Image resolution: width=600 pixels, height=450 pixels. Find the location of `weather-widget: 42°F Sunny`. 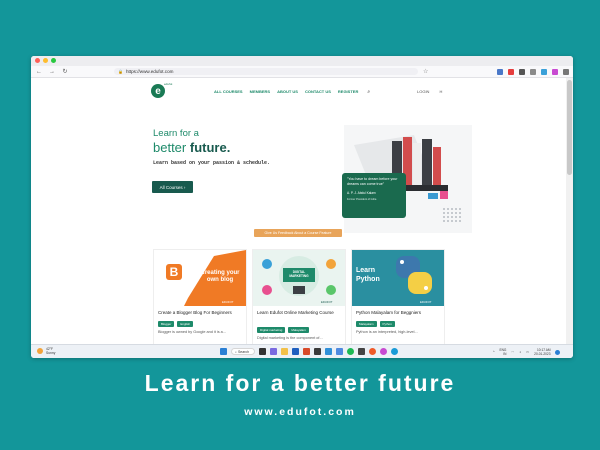

weather-widget: 42°F Sunny is located at coordinates (46, 351).